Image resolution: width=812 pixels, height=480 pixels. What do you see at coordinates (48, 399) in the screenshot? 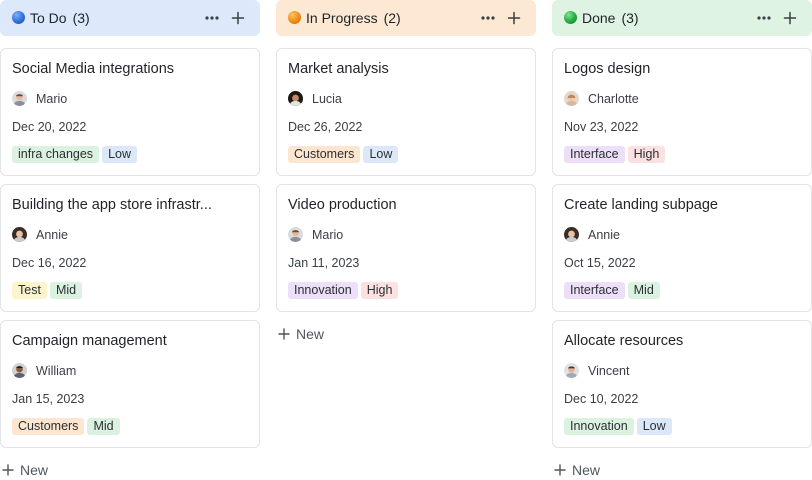
I see `card-date: Jan 15, 2023` at bounding box center [48, 399].